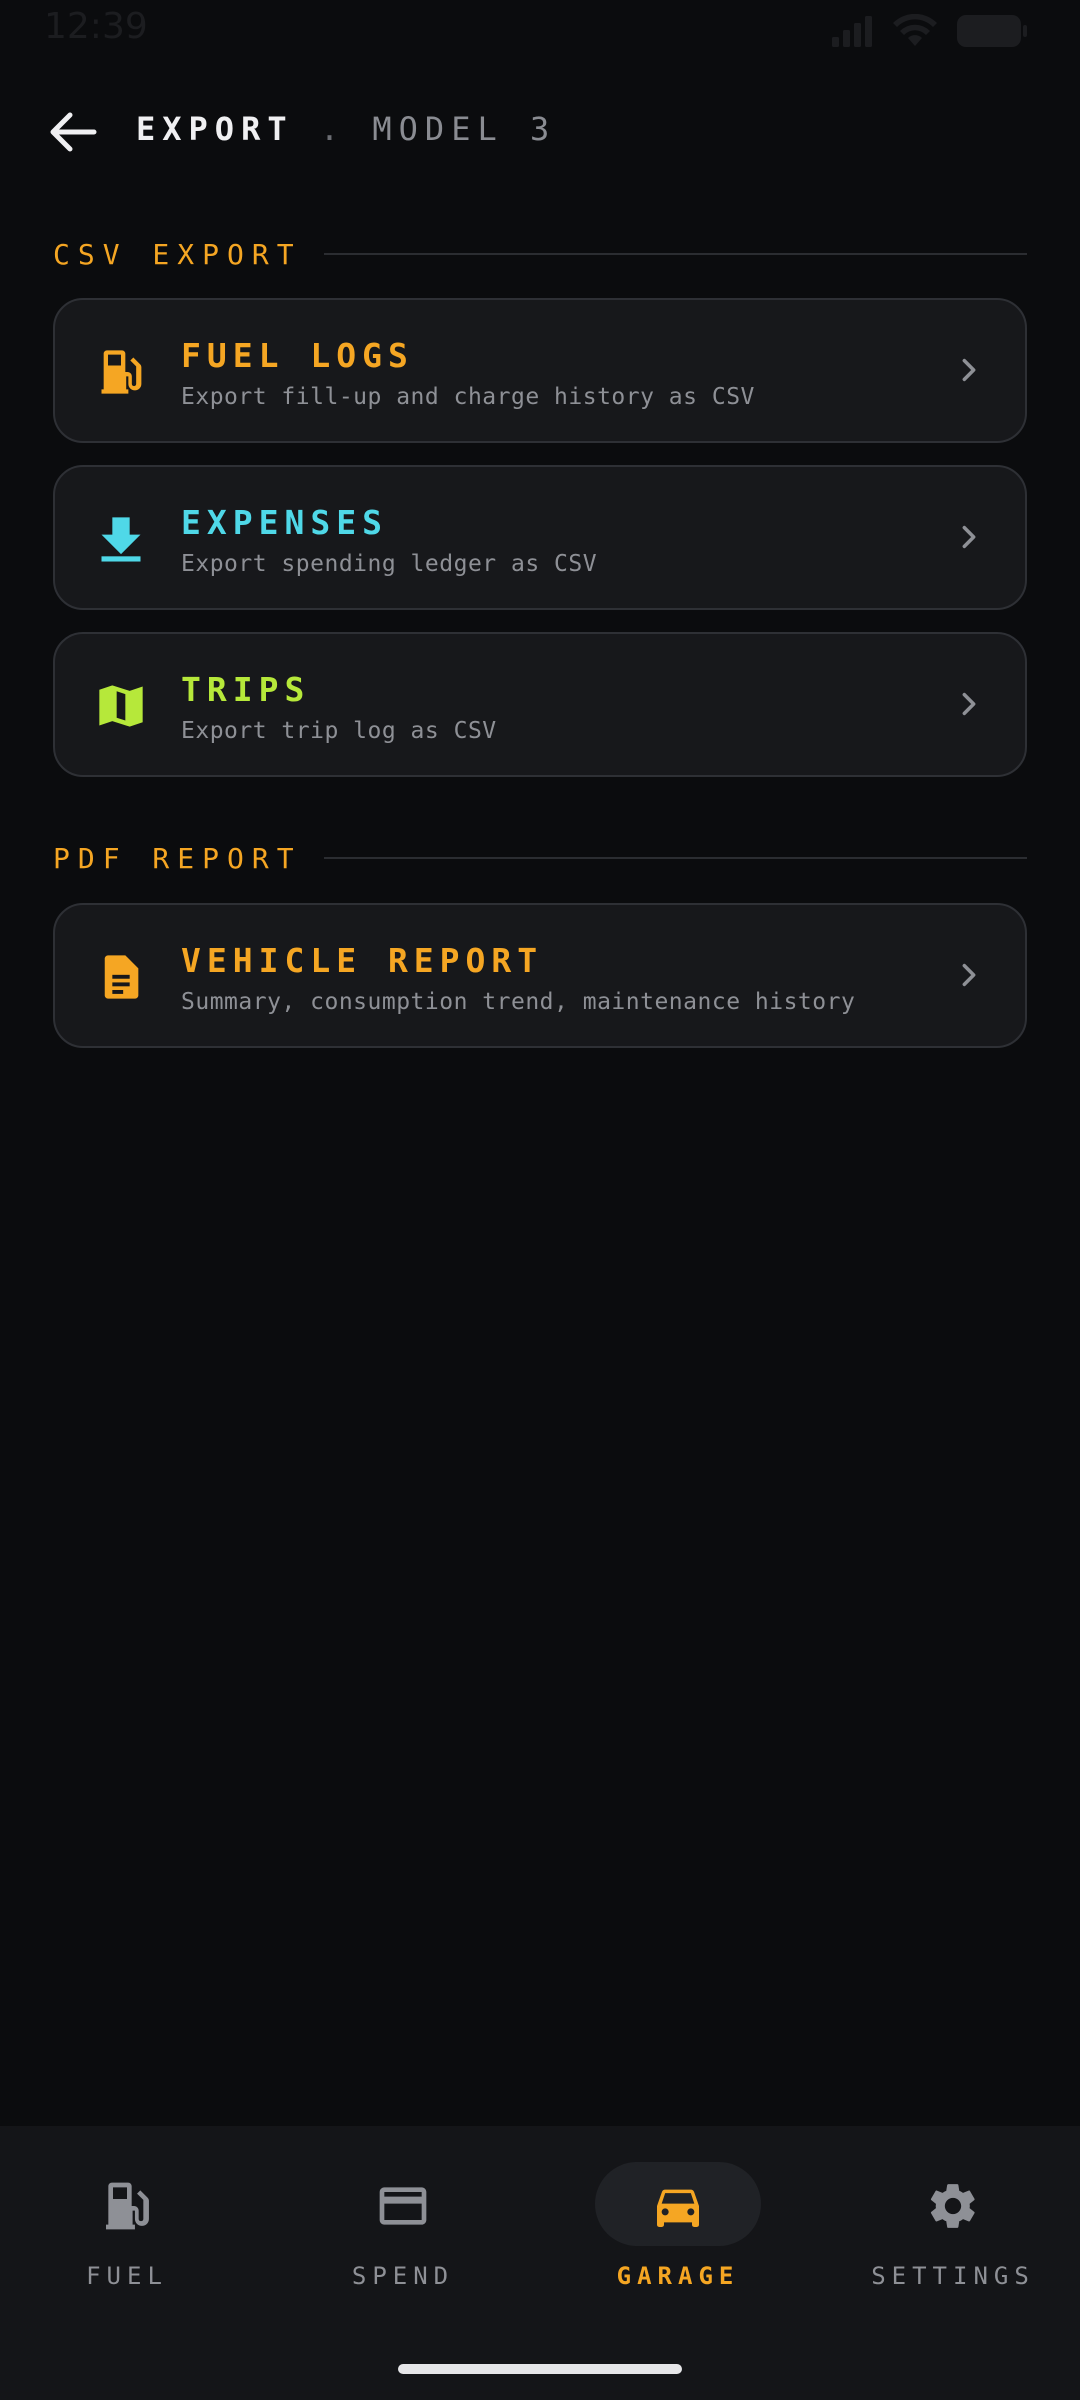 The height and width of the screenshot is (2400, 1080). I want to click on status-time: 12:39, so click(96, 26).